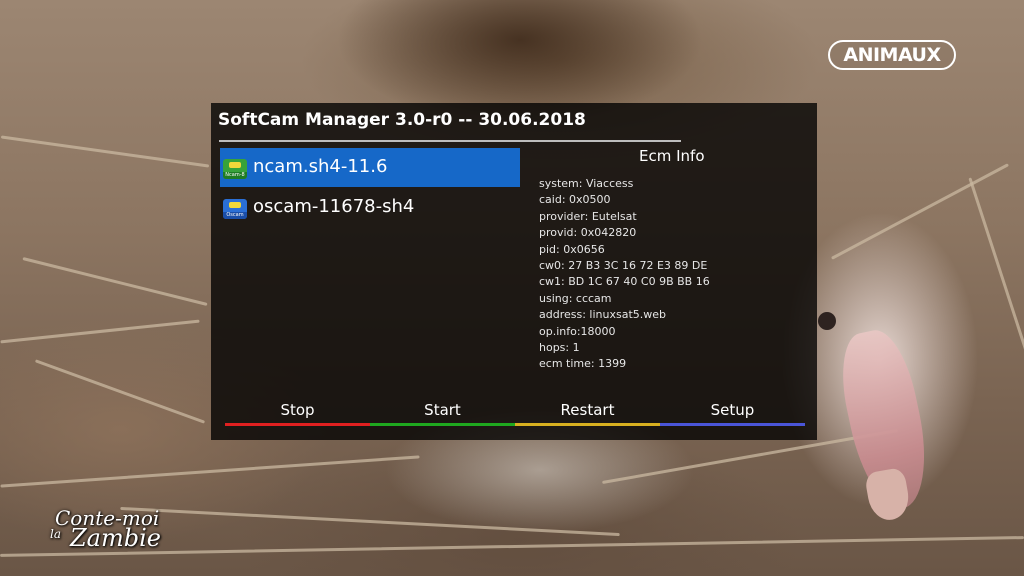 Image resolution: width=1024 pixels, height=576 pixels. I want to click on softcam-item-oscam: Oscam oscam-11678-sh4, so click(370, 207).